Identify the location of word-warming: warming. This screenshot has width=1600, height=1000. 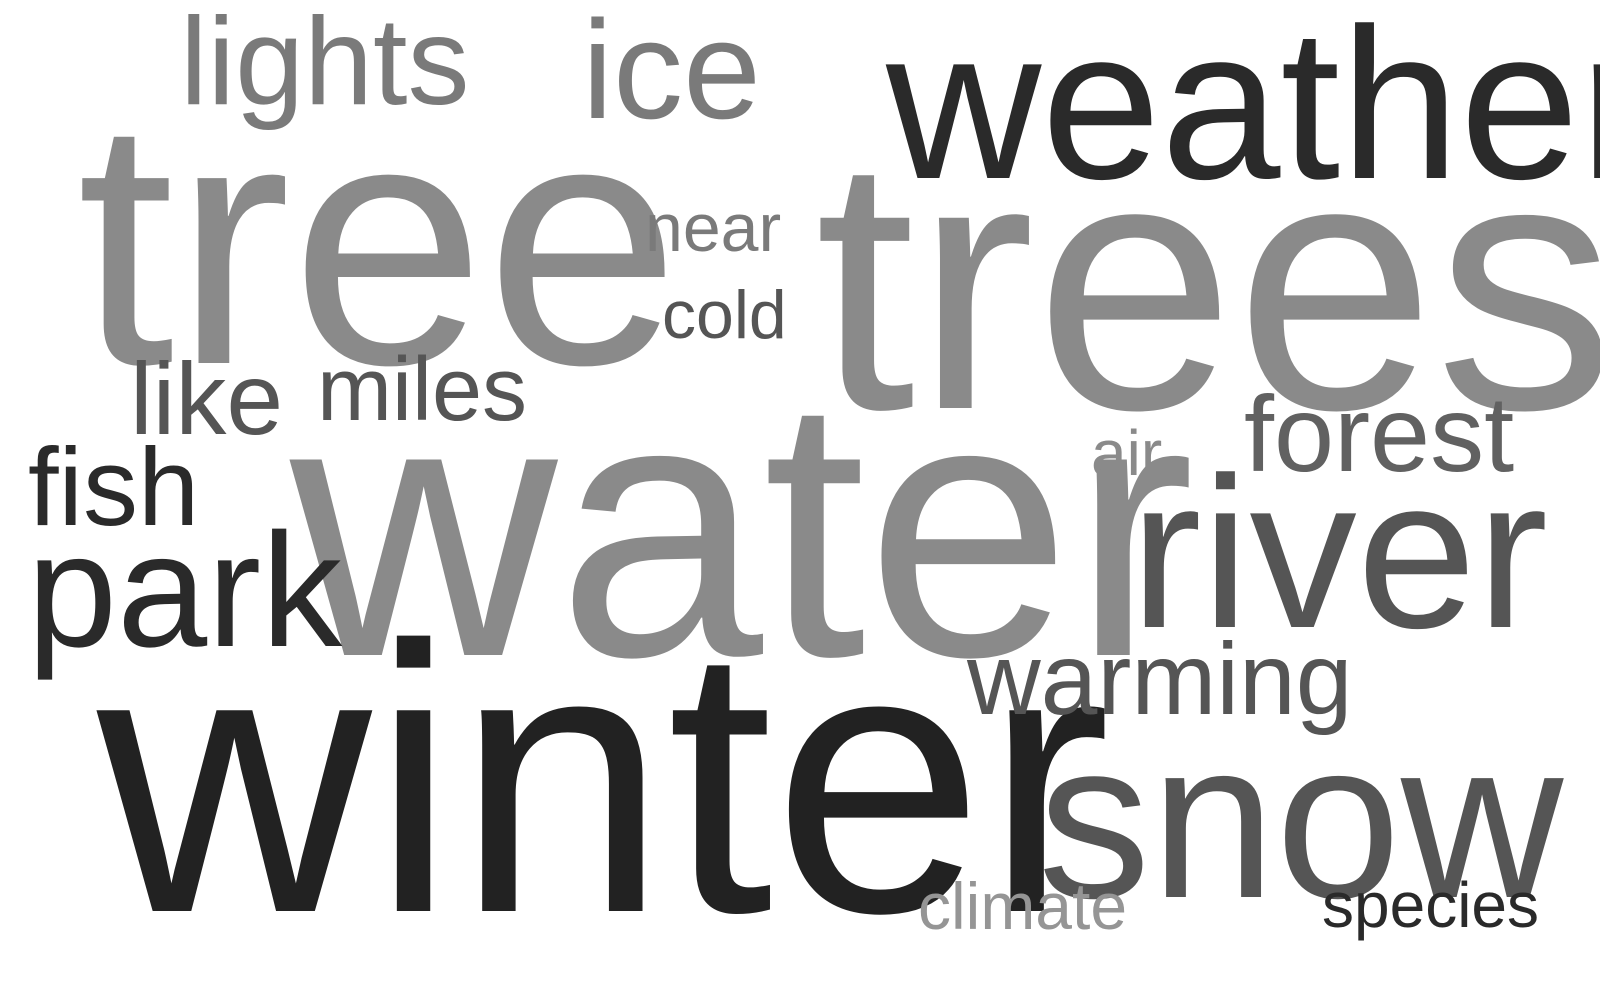
(1160, 679).